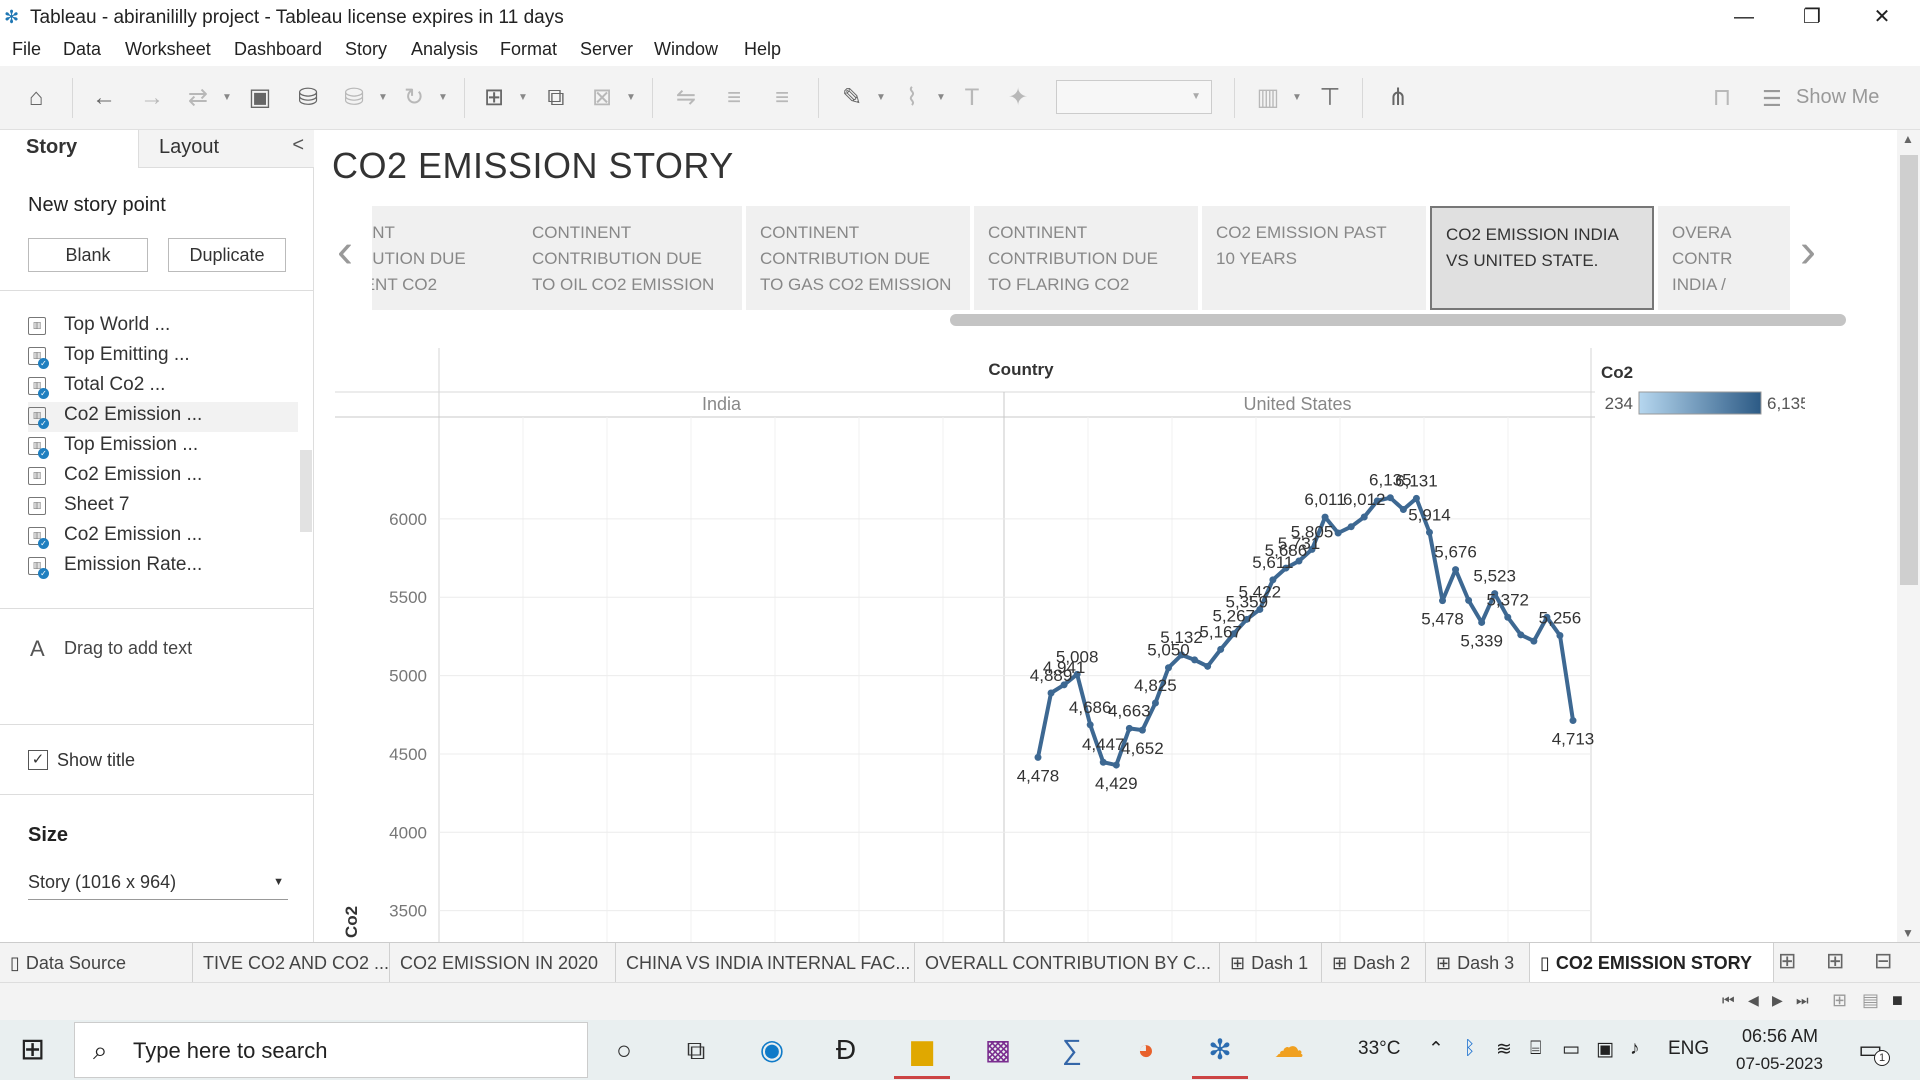 This screenshot has width=1920, height=1080. I want to click on tab-story: Story, so click(69, 149).